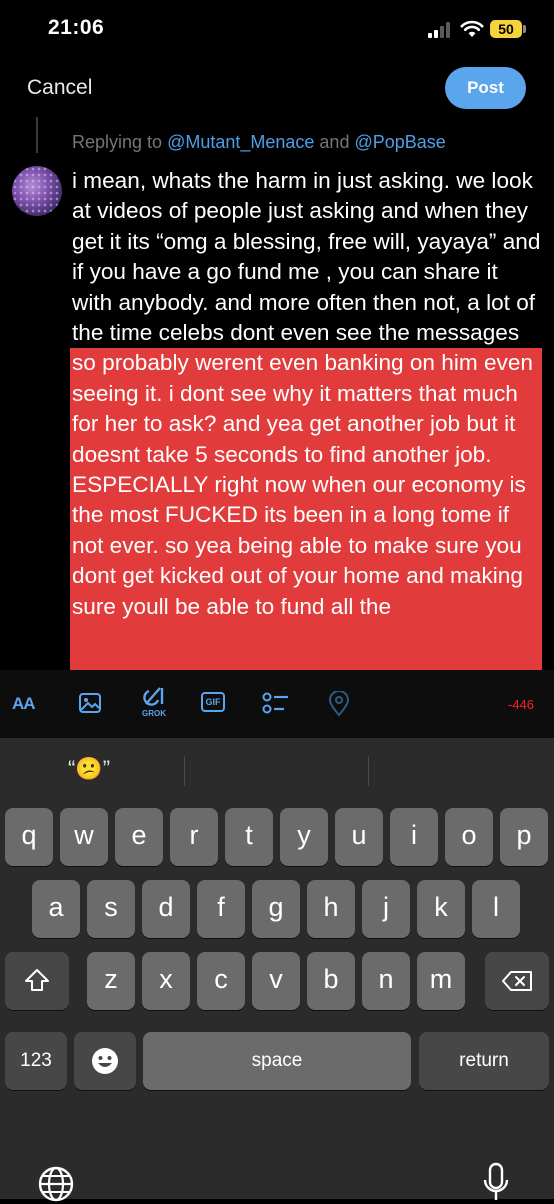 This screenshot has width=554, height=1204. I want to click on mention-link-2: @PopBase, so click(399, 142).